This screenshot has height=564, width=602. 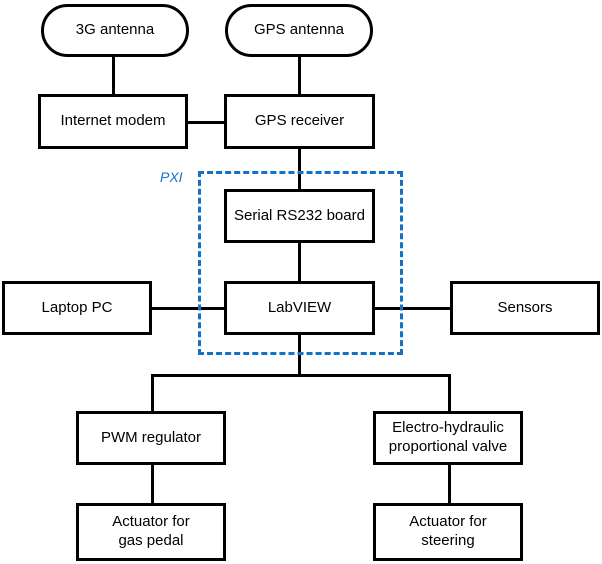 What do you see at coordinates (206, 122) in the screenshot?
I see `connector-modem-to-gpsreceiver` at bounding box center [206, 122].